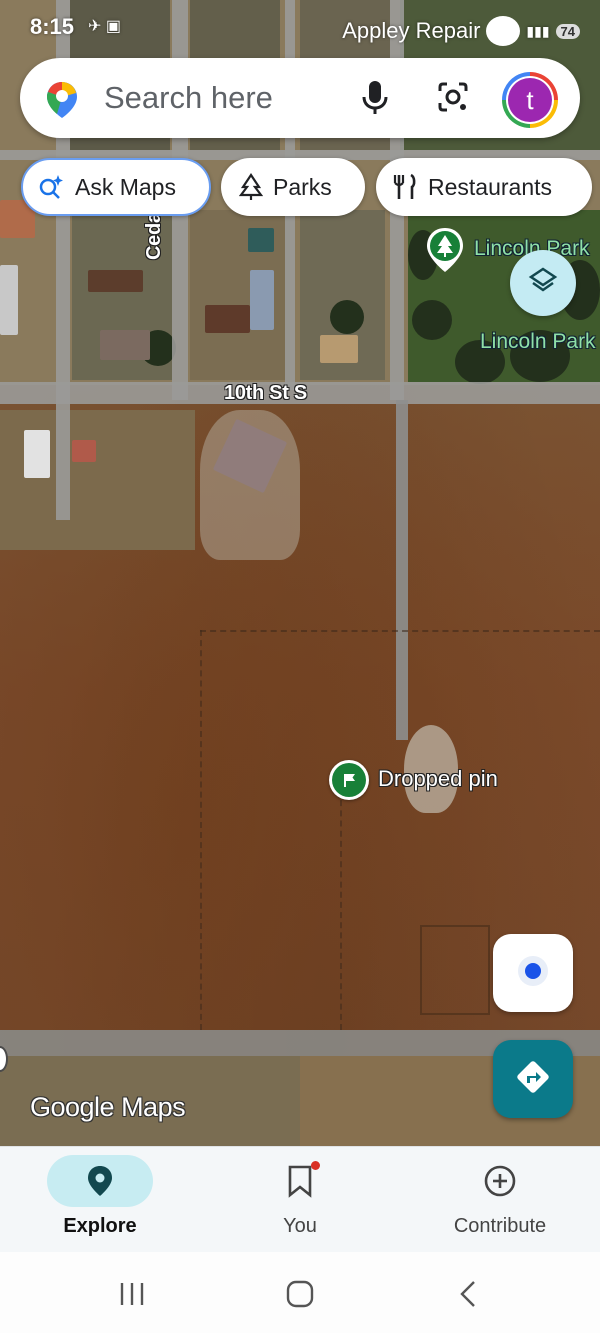  What do you see at coordinates (265, 393) in the screenshot?
I see `street-label-10th: 10th St S` at bounding box center [265, 393].